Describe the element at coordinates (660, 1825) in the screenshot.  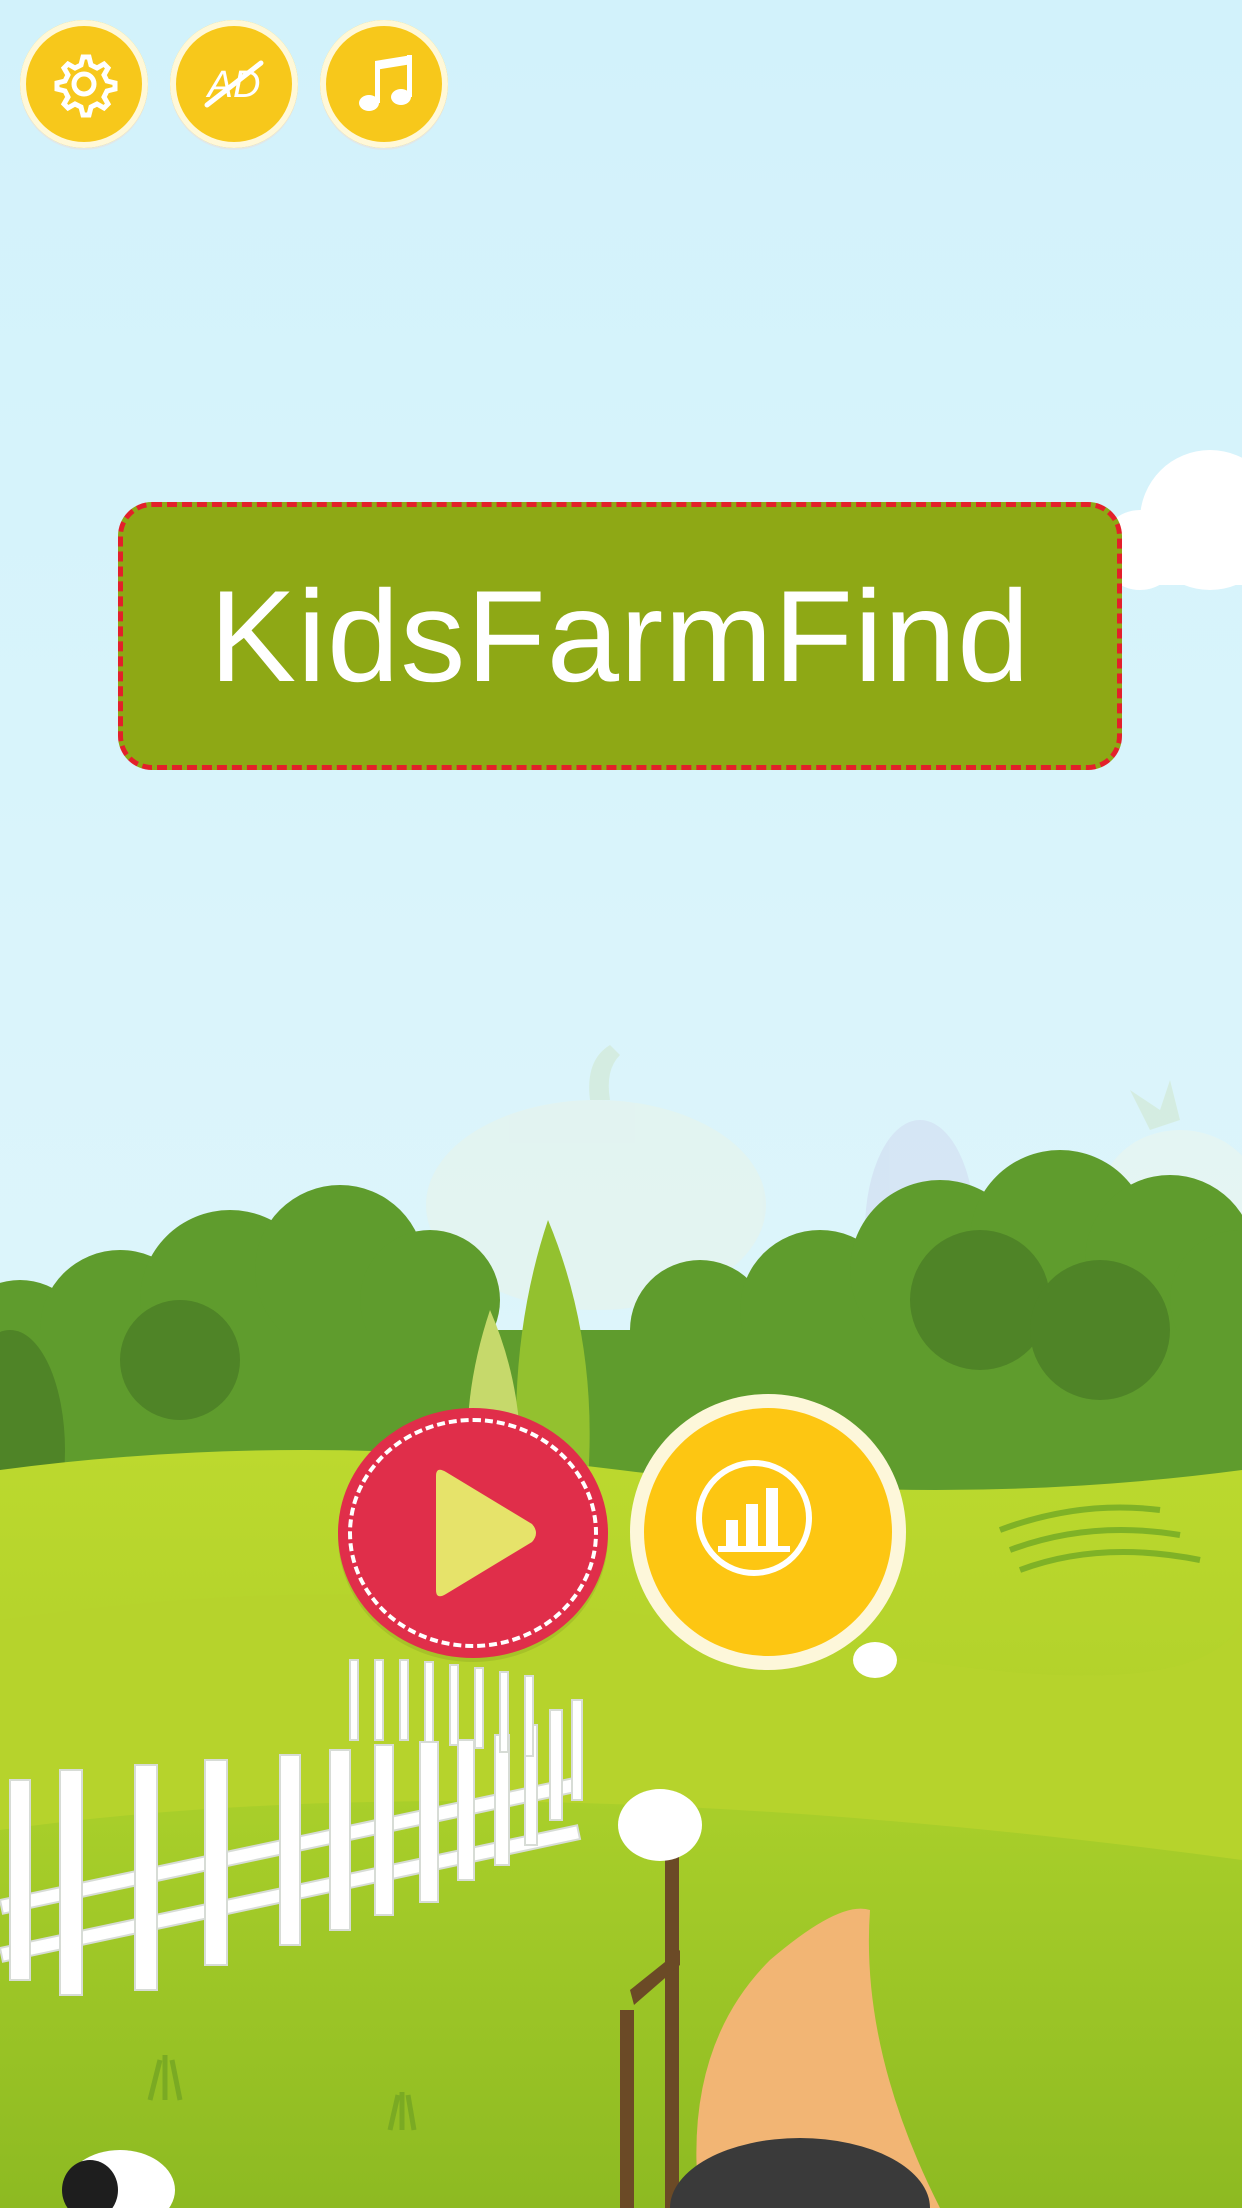
I see `chick` at that location.